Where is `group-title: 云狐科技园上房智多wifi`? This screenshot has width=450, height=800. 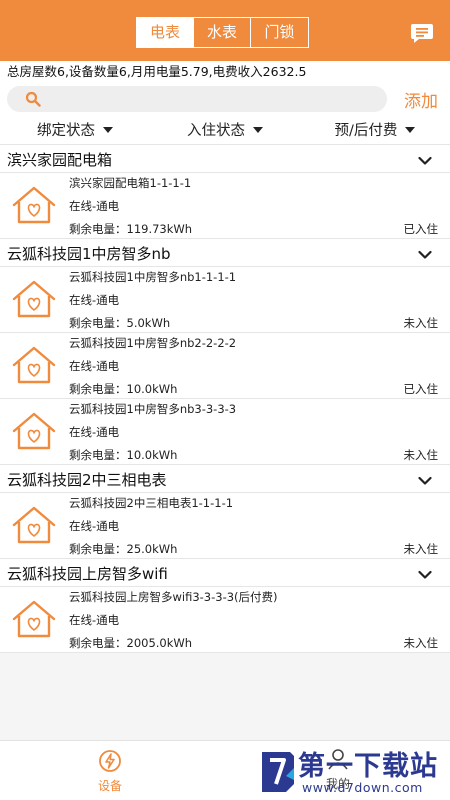 group-title: 云狐科技园上房智多wifi is located at coordinates (87, 574).